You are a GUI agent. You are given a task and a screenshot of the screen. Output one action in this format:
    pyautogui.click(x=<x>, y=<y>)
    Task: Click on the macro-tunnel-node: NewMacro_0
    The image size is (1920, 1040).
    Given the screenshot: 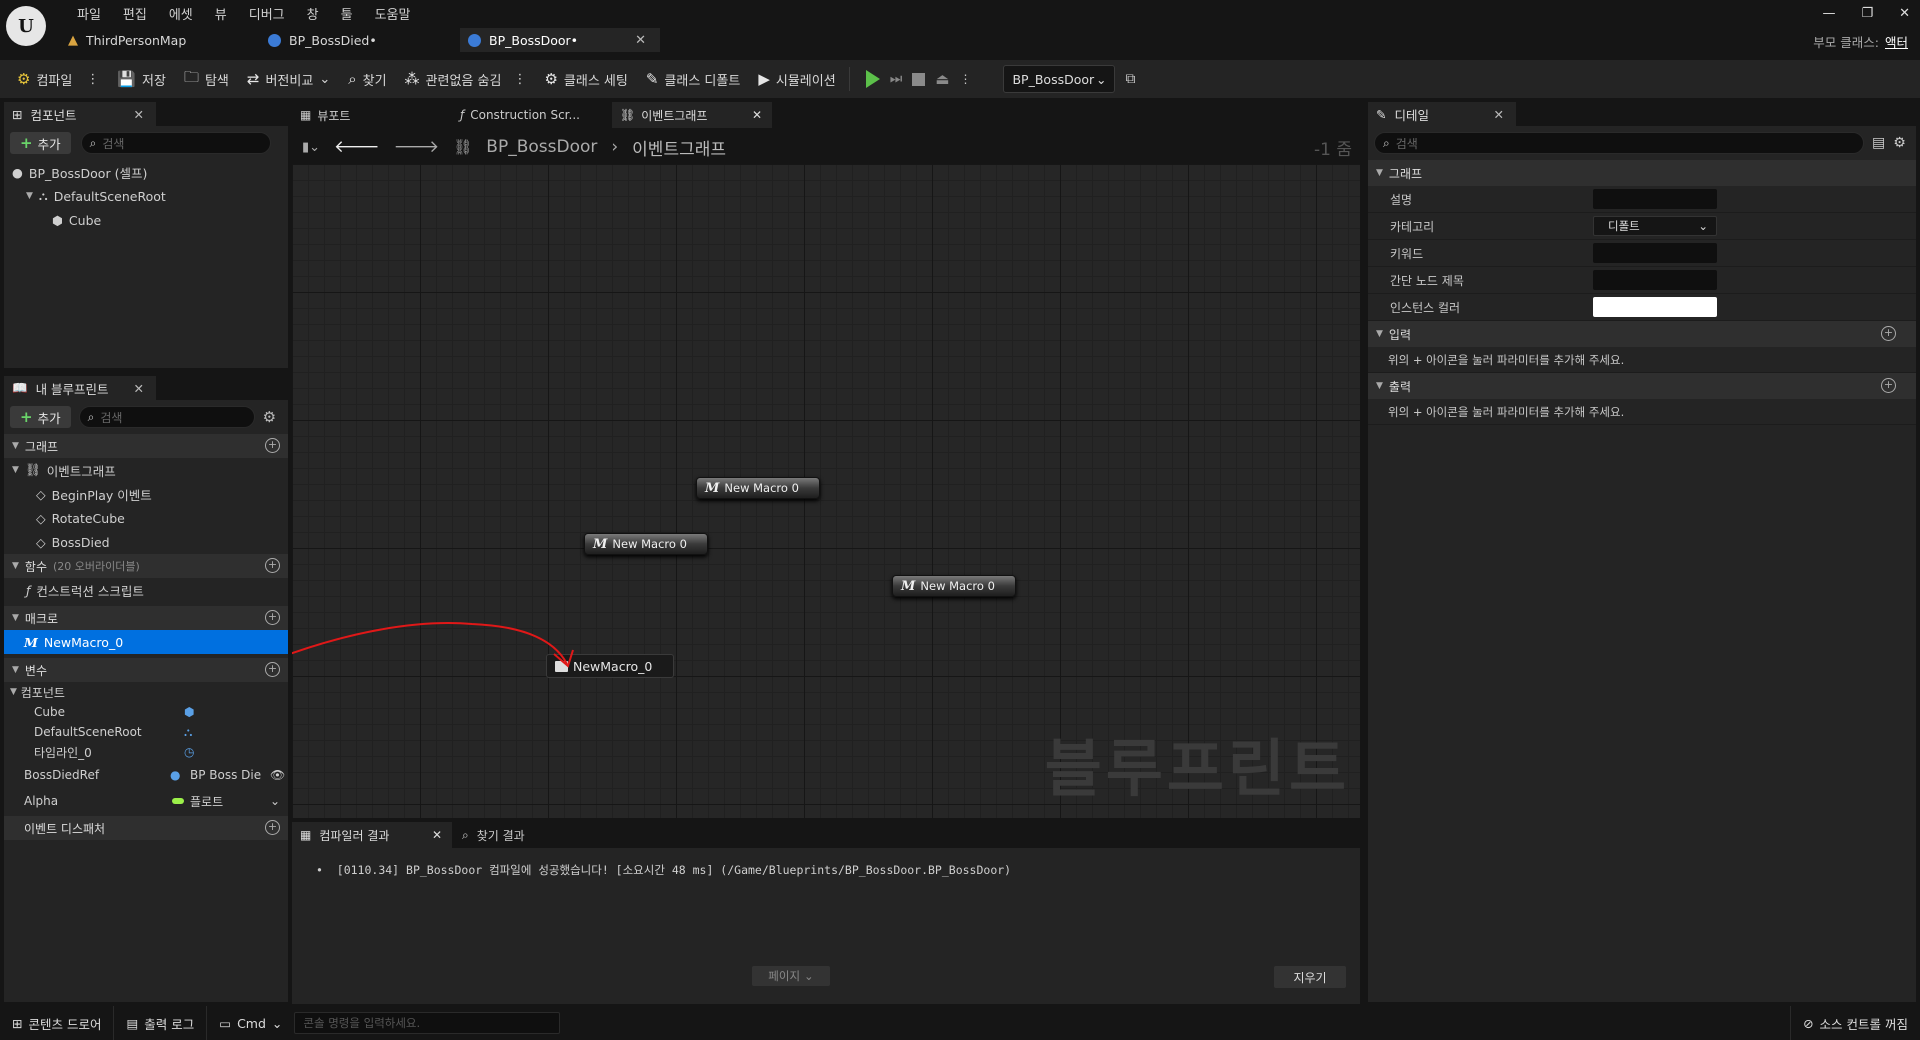 What is the action you would take?
    pyautogui.click(x=610, y=666)
    